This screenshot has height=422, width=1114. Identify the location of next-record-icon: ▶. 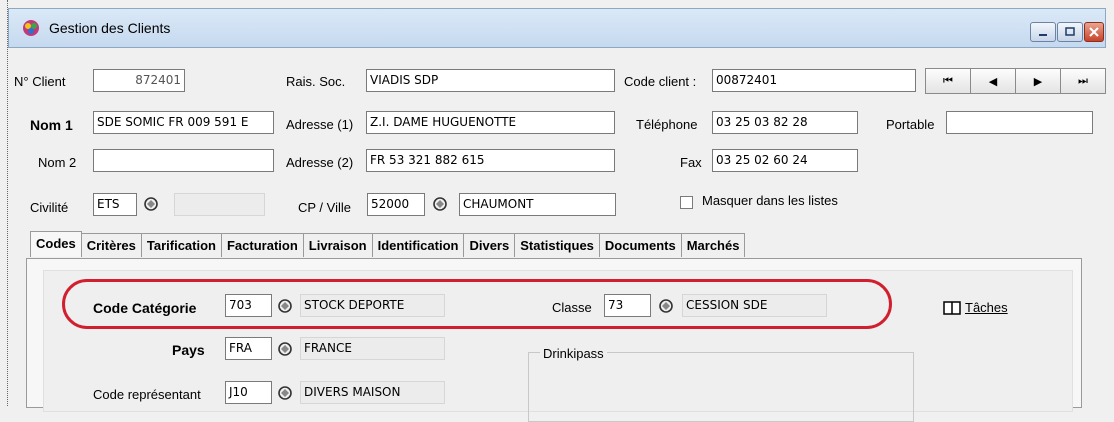
(1038, 81).